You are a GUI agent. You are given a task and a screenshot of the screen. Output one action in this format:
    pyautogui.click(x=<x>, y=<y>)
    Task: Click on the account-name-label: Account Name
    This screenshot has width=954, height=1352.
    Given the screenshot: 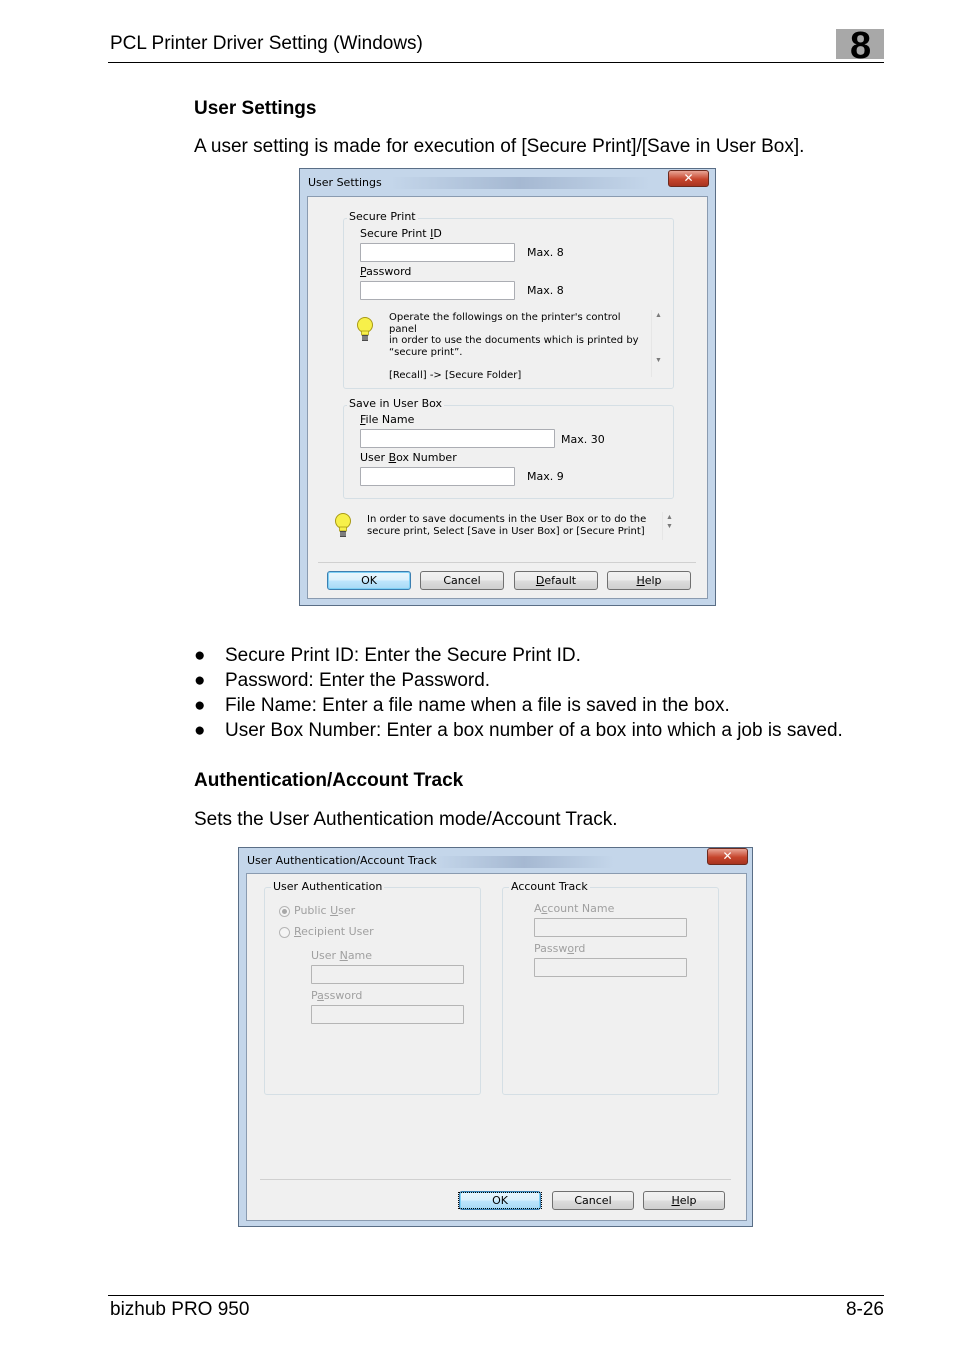 What is the action you would take?
    pyautogui.click(x=574, y=908)
    